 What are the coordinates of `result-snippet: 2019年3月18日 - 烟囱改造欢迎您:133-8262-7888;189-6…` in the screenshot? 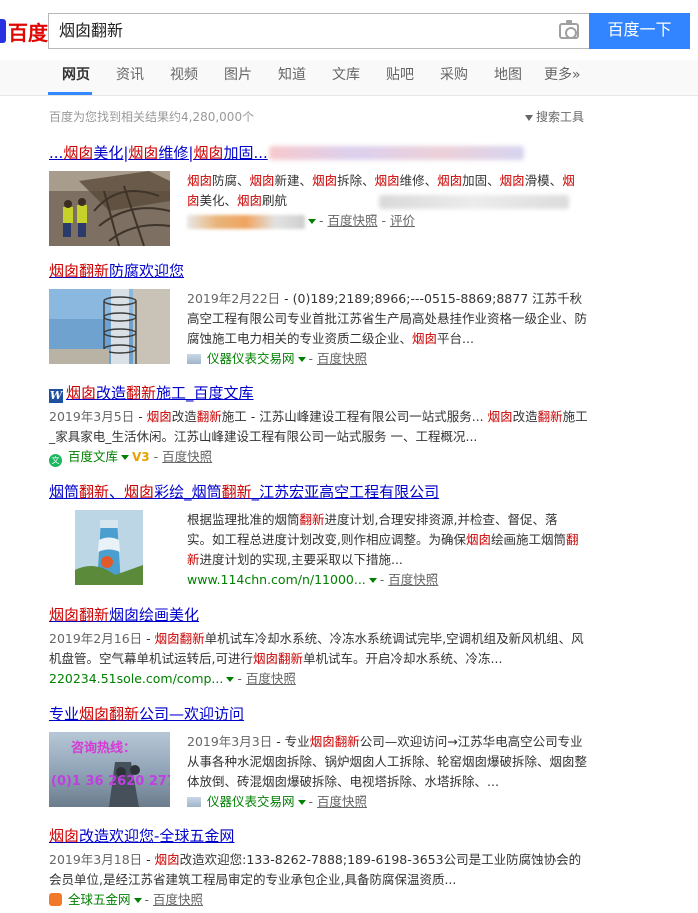 It's located at (319, 870).